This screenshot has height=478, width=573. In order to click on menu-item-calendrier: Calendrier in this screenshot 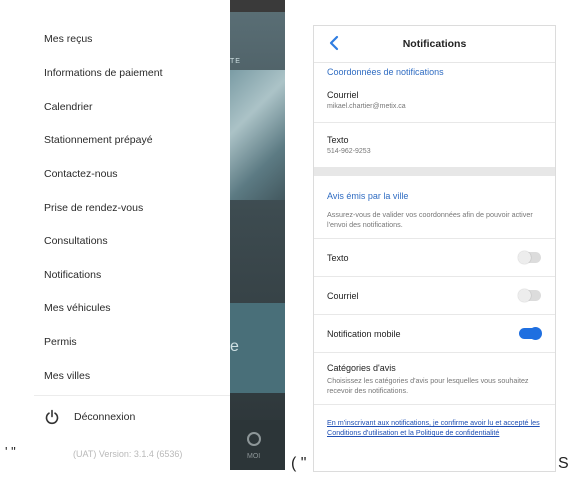, I will do `click(68, 107)`.